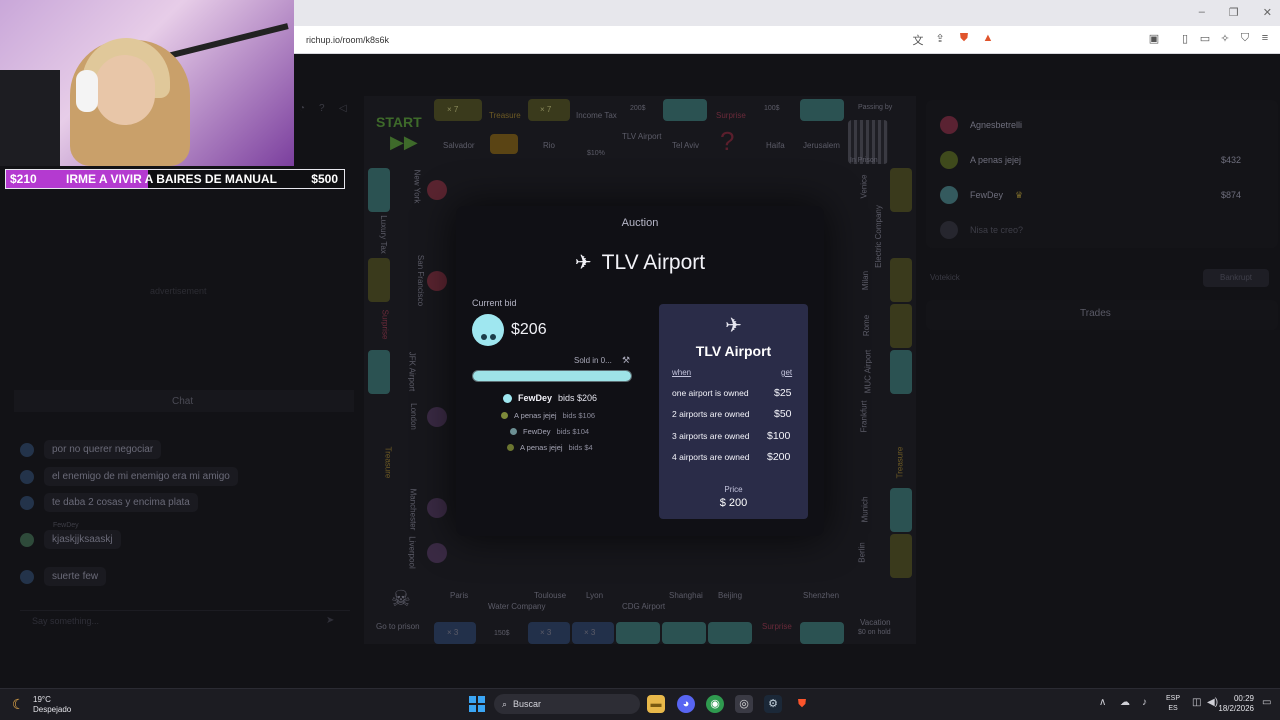 This screenshot has width=1280, height=720. I want to click on tile-frankfurt: Frankfurt, so click(864, 416).